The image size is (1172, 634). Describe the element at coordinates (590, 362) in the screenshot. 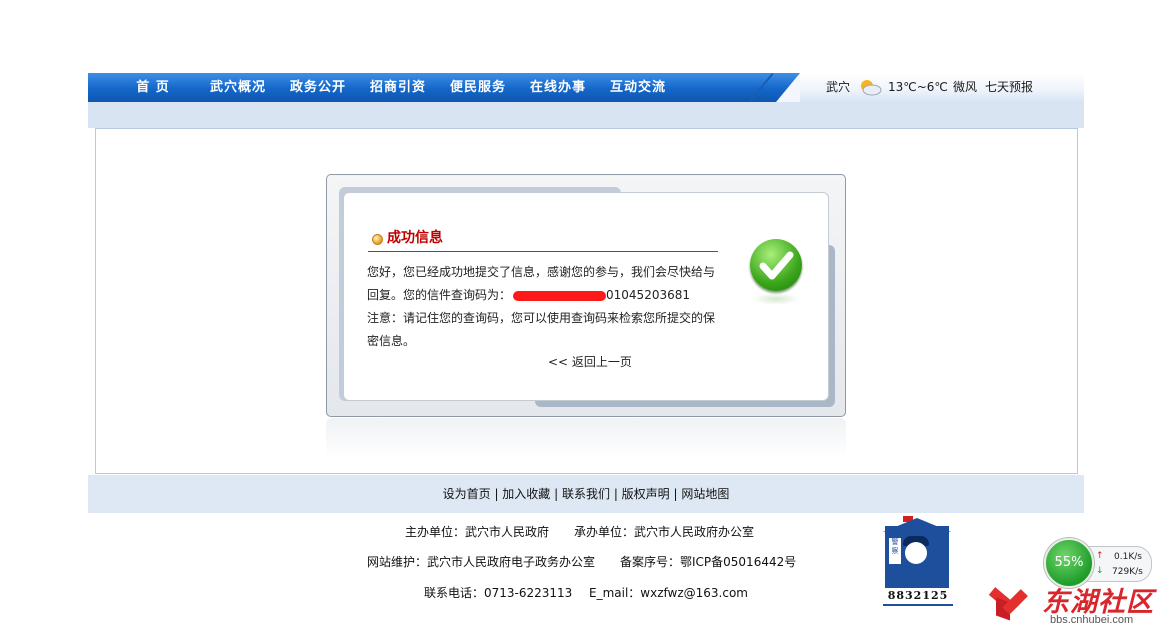

I see `back-link: << 返回上一页` at that location.